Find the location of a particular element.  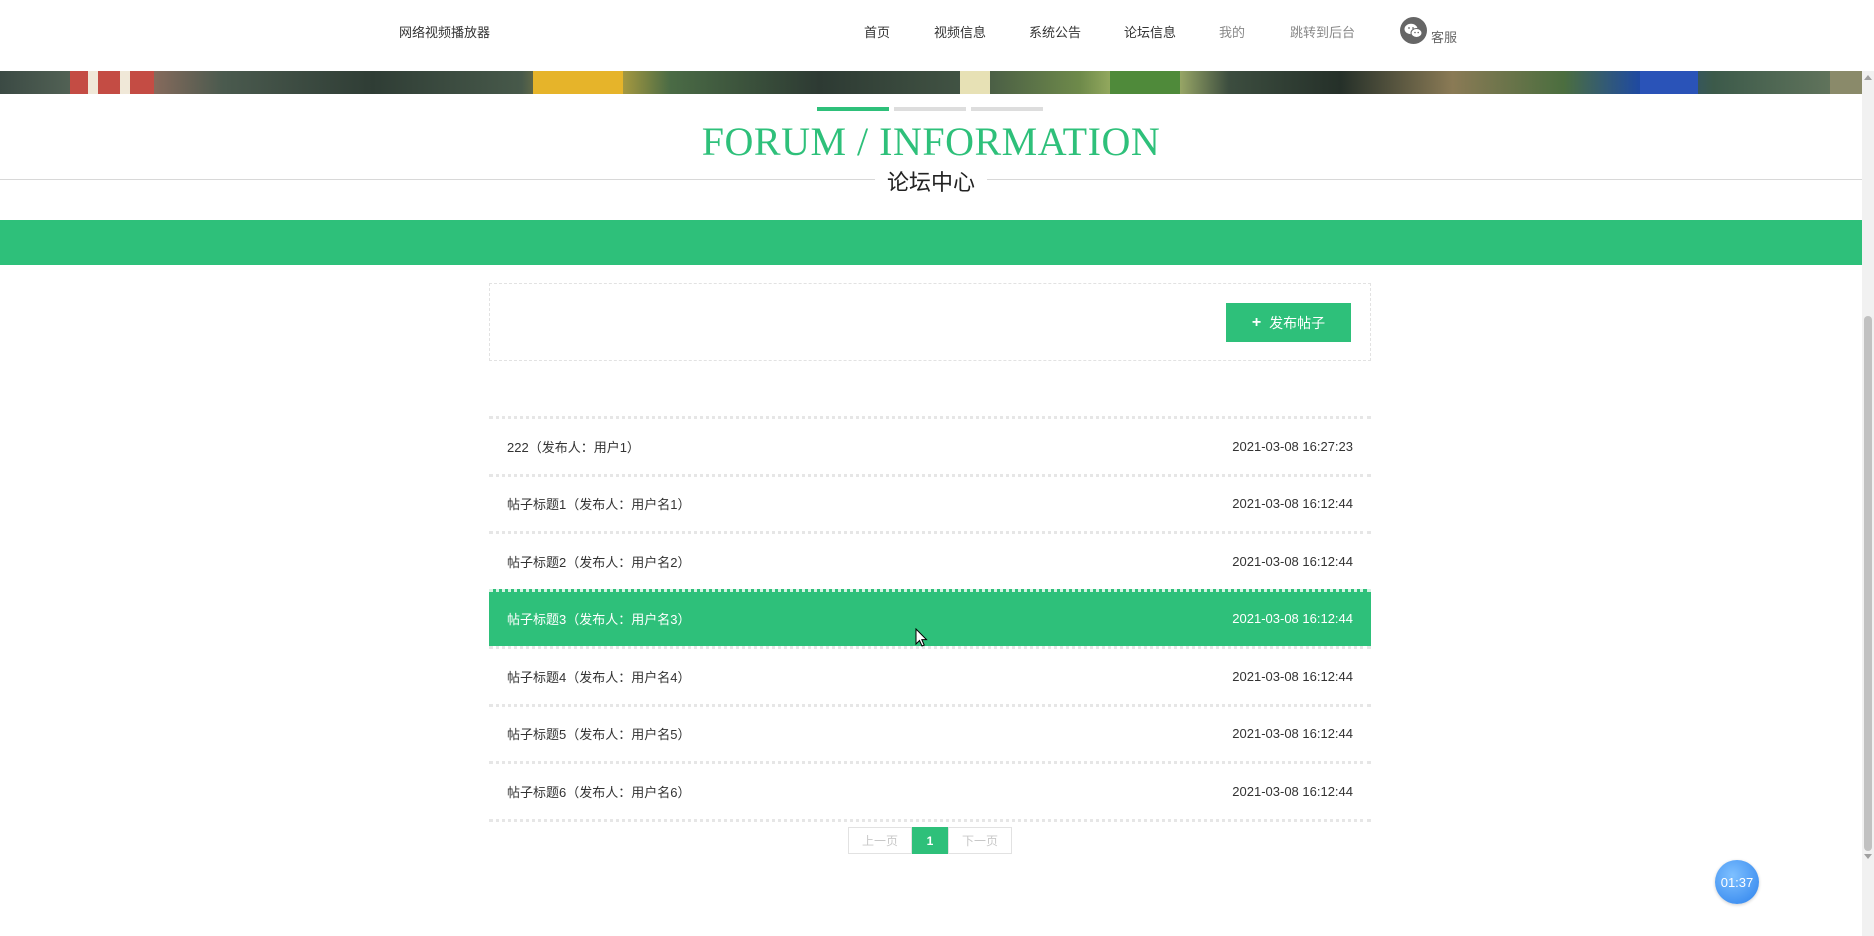

prev-page-button: 上一页 is located at coordinates (880, 840).